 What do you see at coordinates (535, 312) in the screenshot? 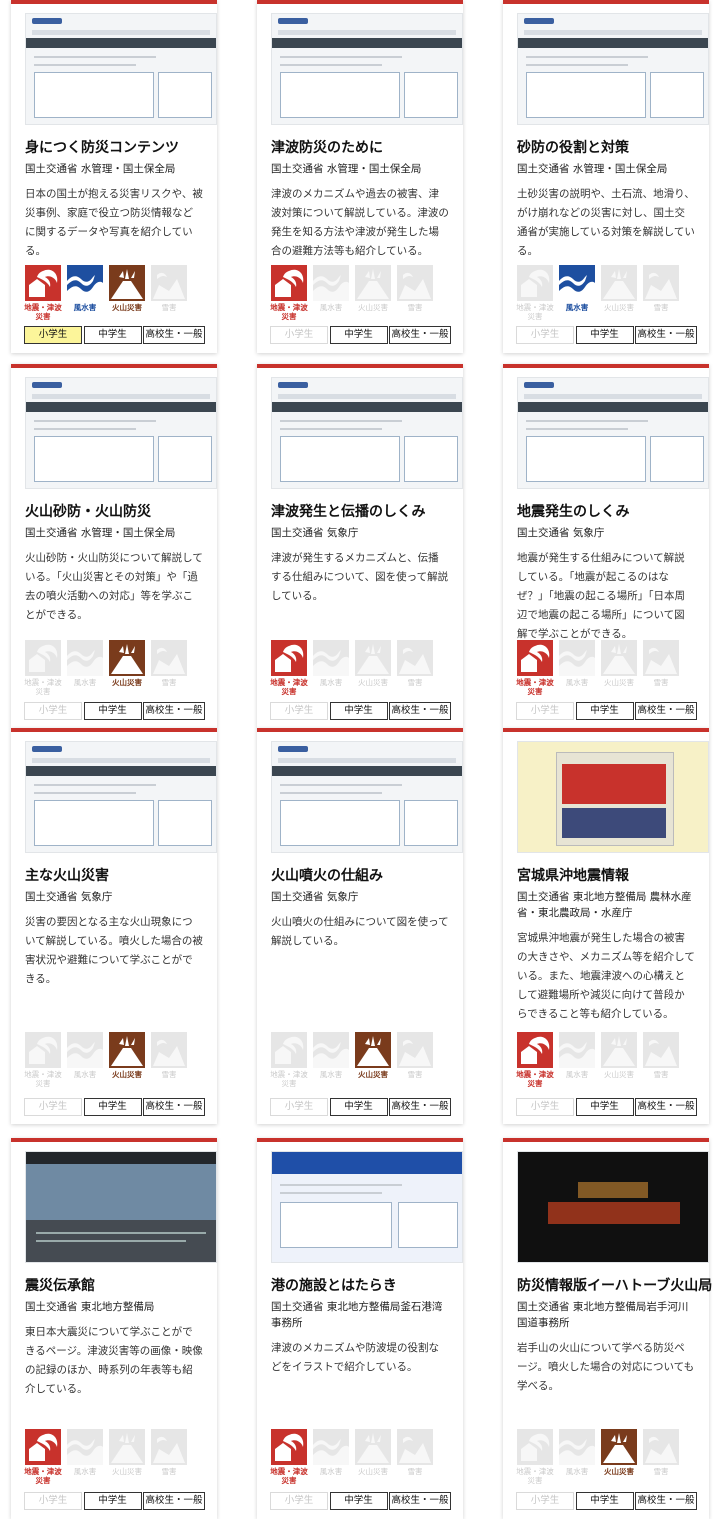
I see `hazard-label: 地震・津波 災害` at bounding box center [535, 312].